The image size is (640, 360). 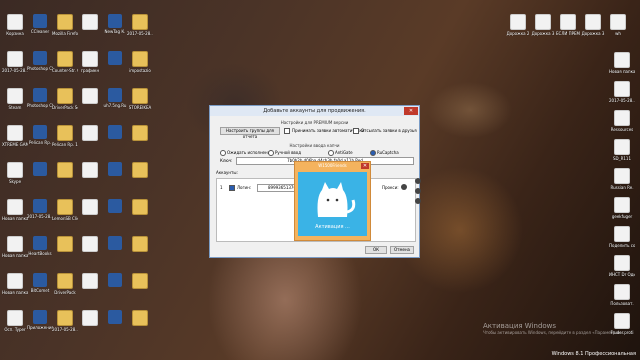 What do you see at coordinates (376, 250) in the screenshot?
I see `ok-button: ОК` at bounding box center [376, 250].